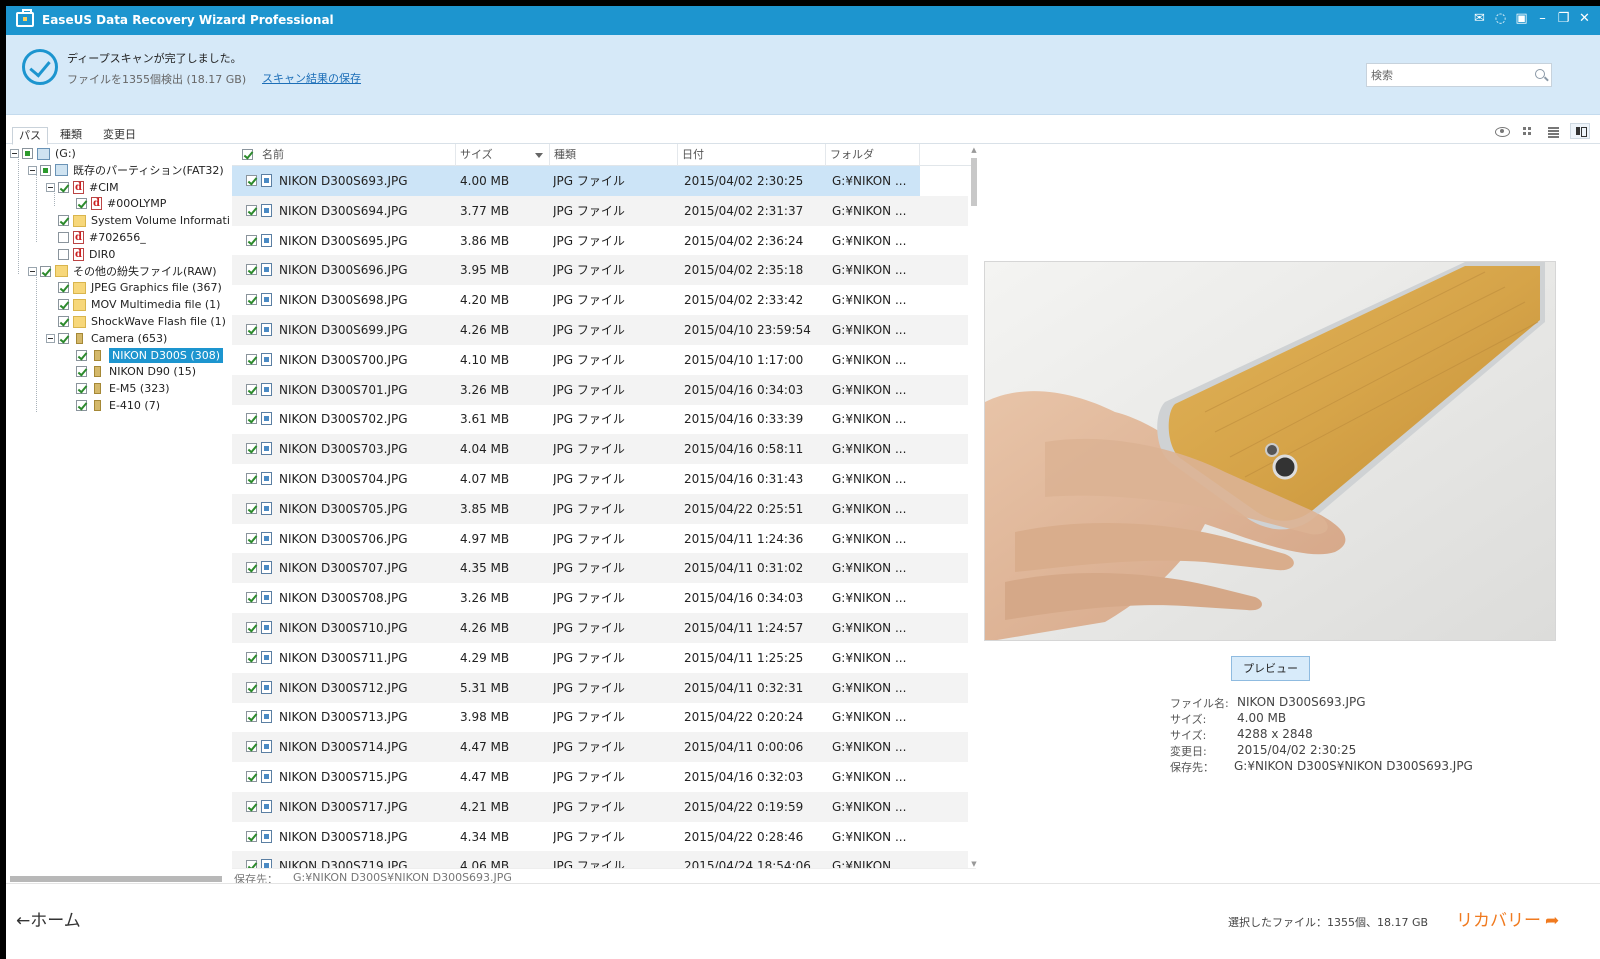 This screenshot has width=1600, height=959. Describe the element at coordinates (30, 136) in the screenshot. I see `tab-path: パス` at that location.